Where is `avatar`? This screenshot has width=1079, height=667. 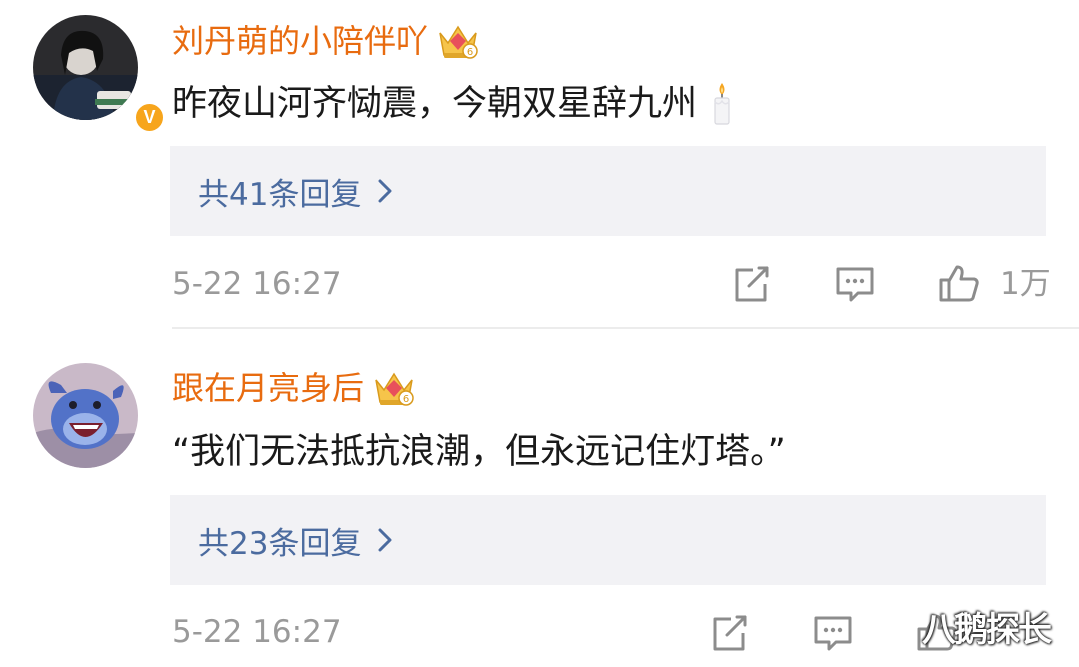 avatar is located at coordinates (85, 415).